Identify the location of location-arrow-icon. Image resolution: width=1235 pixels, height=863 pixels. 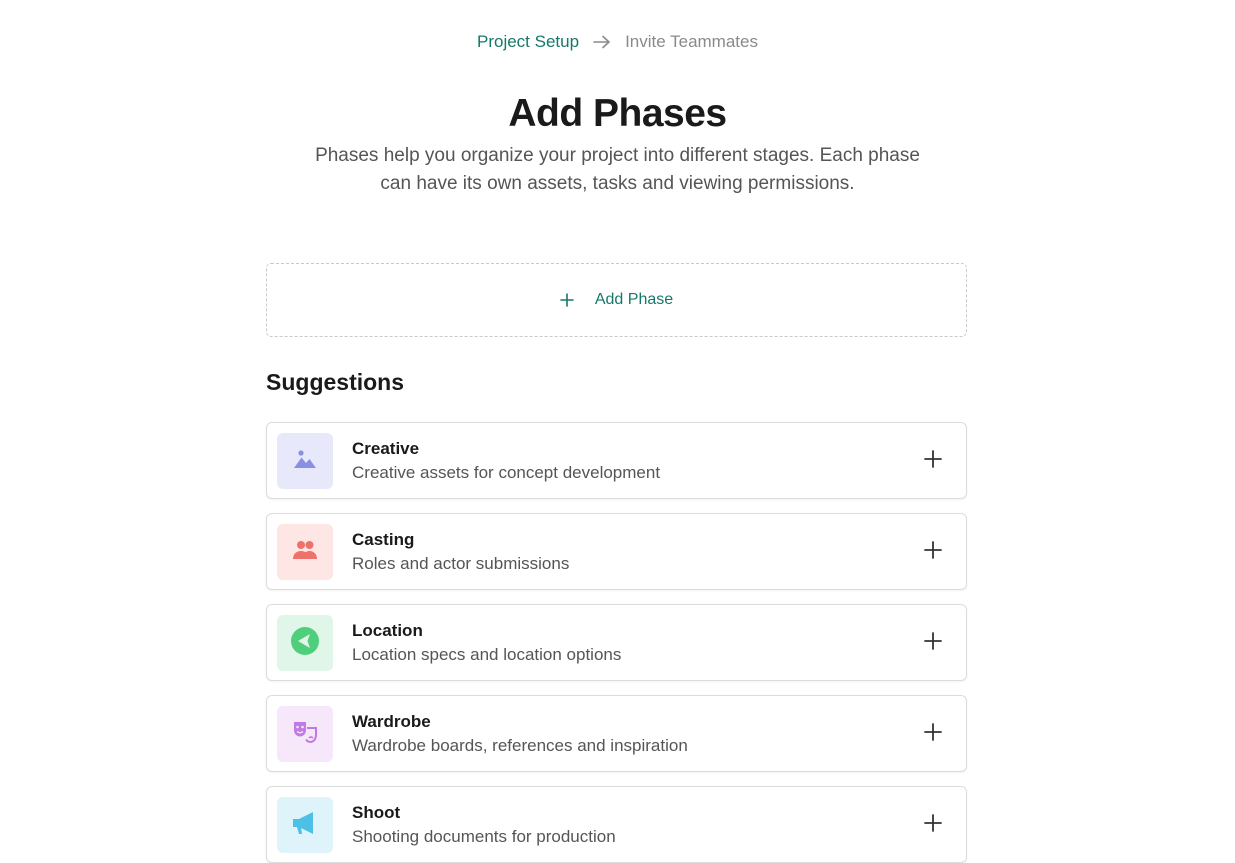
(305, 643).